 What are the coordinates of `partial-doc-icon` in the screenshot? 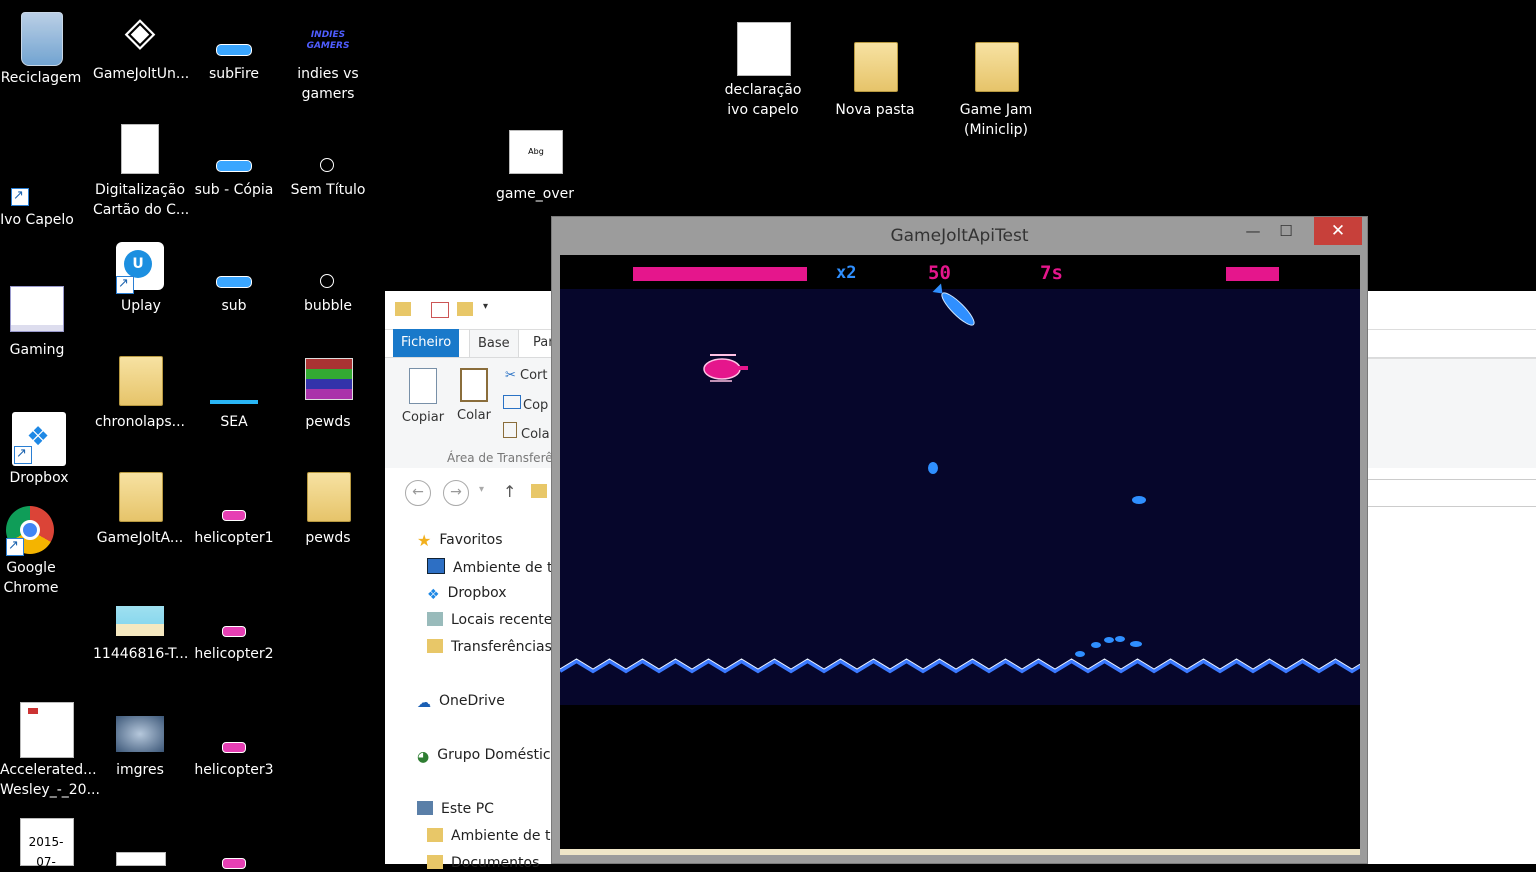 It's located at (140, 859).